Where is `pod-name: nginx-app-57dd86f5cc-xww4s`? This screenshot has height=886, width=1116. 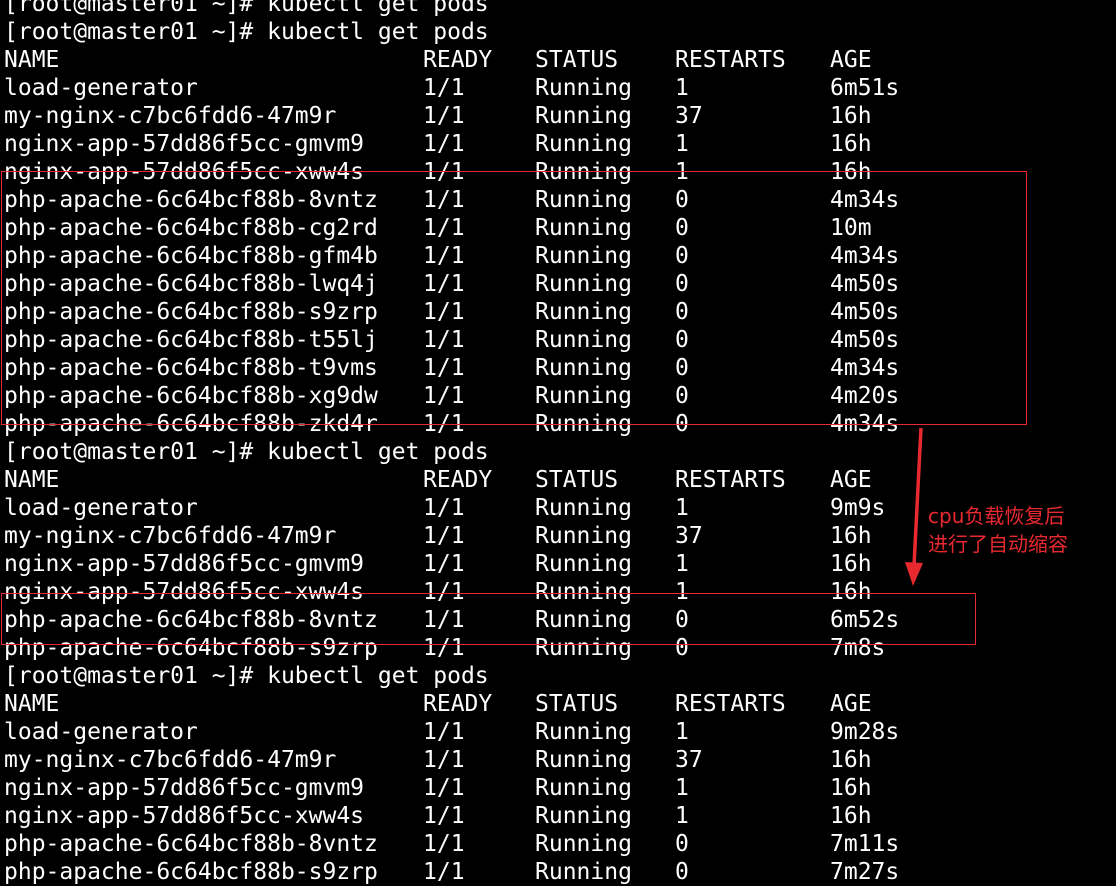
pod-name: nginx-app-57dd86f5cc-xww4s is located at coordinates (184, 816).